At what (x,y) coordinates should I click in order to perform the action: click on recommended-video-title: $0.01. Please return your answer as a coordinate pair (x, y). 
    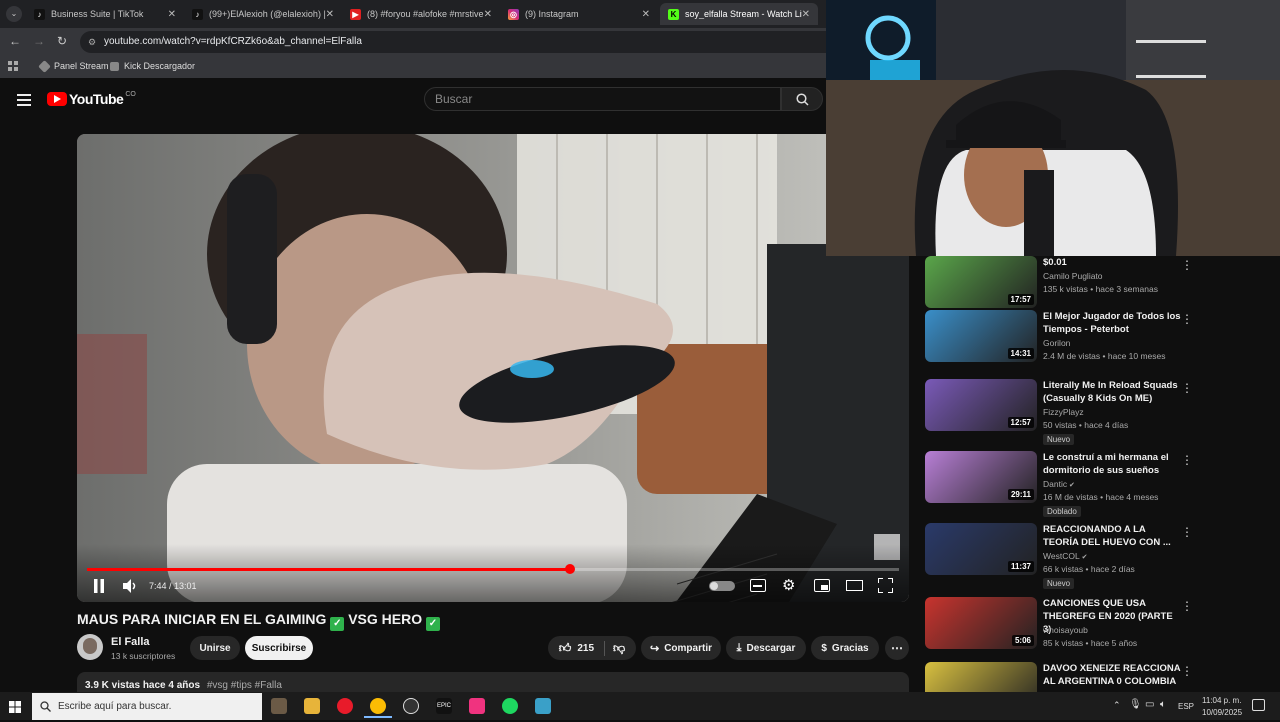
    Looking at the image, I should click on (1113, 262).